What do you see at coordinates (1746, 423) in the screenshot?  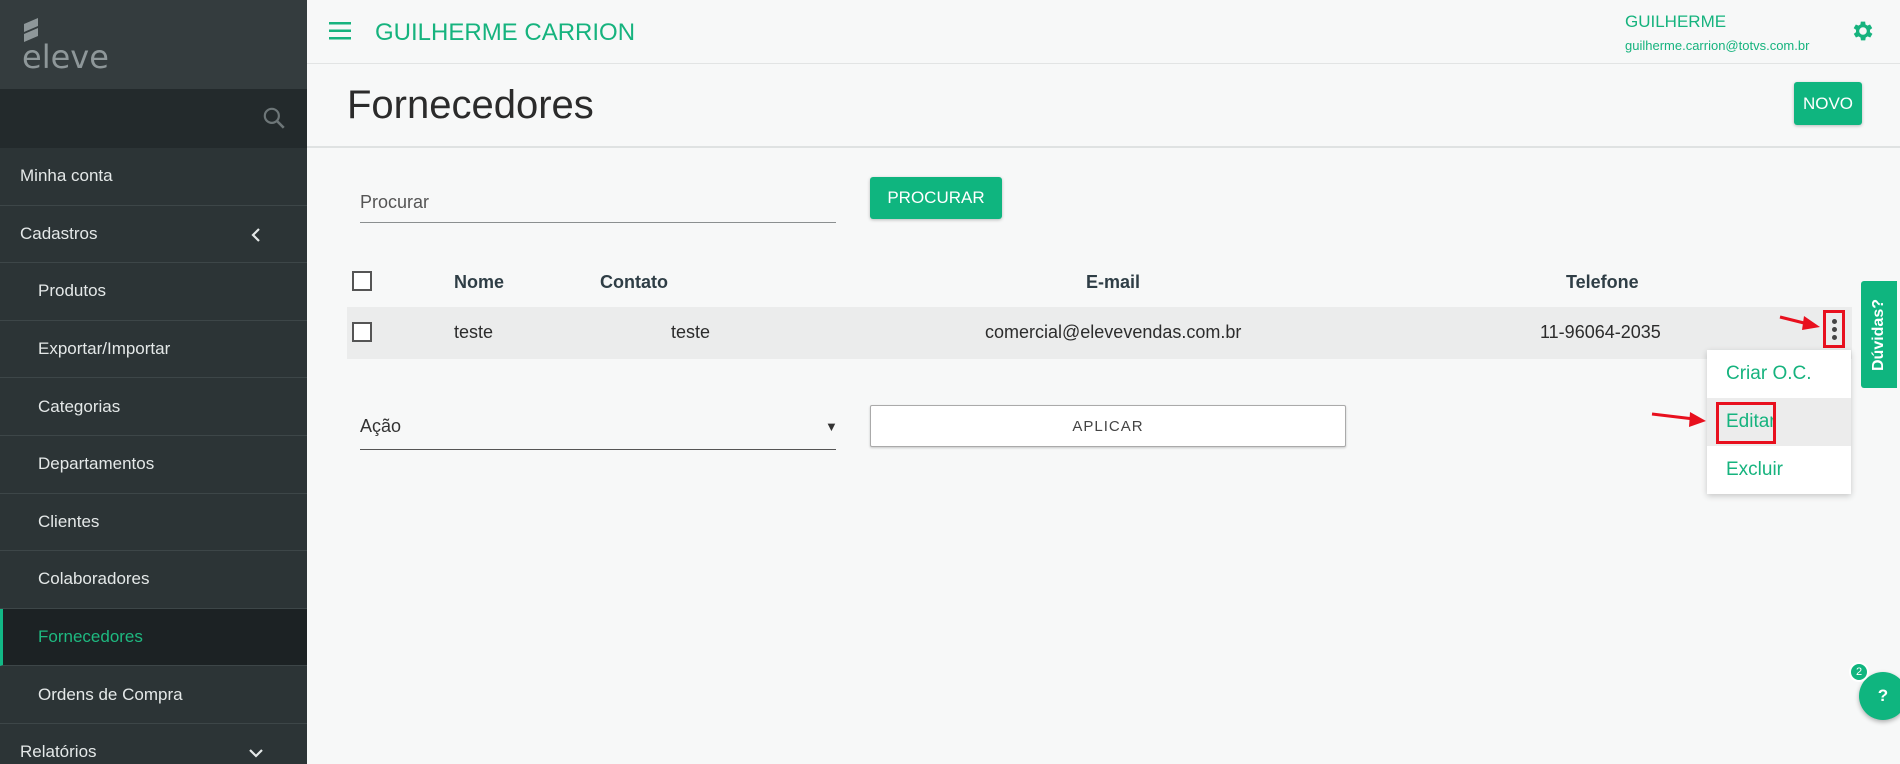 I see `annotation-highlight-box` at bounding box center [1746, 423].